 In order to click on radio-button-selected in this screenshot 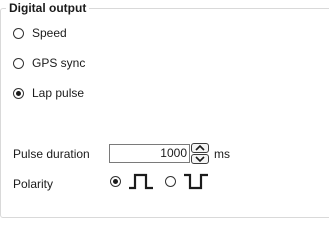, I will do `click(18, 93)`.